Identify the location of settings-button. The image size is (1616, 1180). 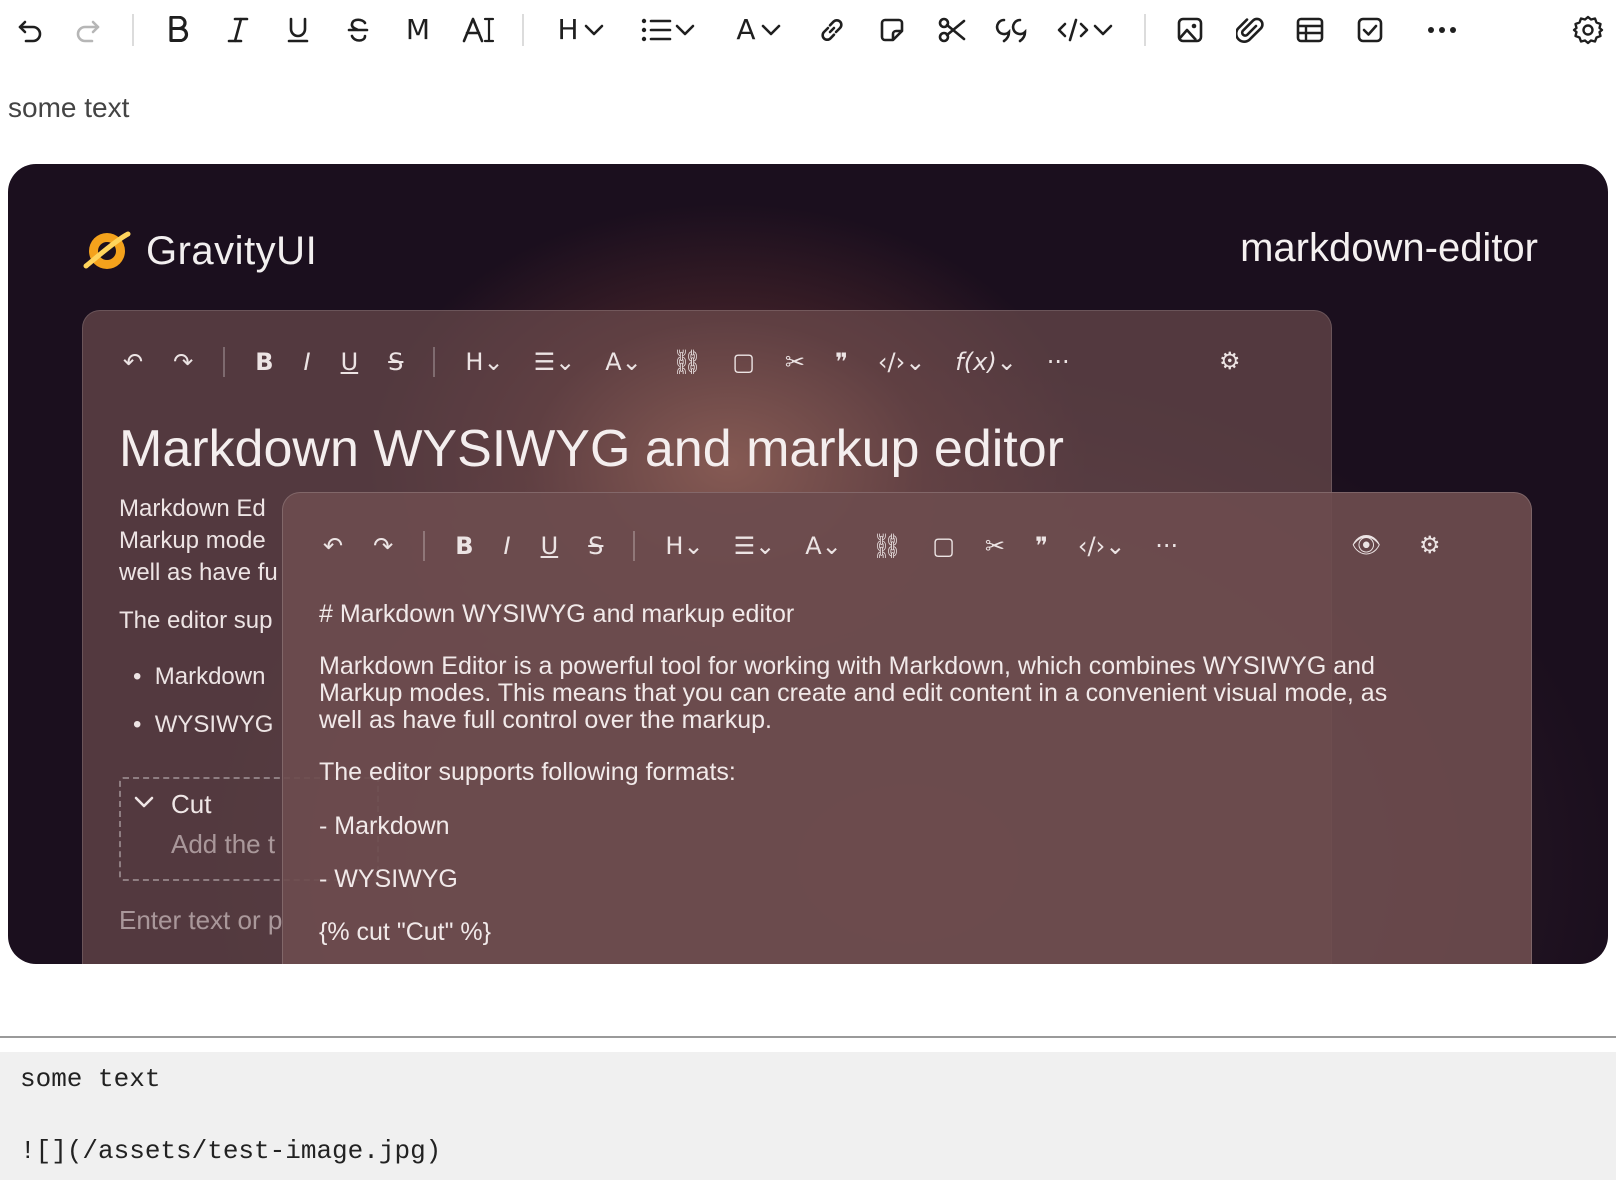
(1588, 30).